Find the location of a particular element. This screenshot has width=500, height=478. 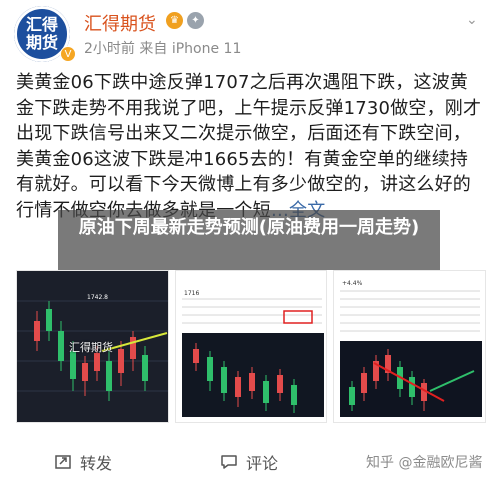

action-bar: 转发 评论 知乎 @金融欧尼酱 is located at coordinates (250, 459).